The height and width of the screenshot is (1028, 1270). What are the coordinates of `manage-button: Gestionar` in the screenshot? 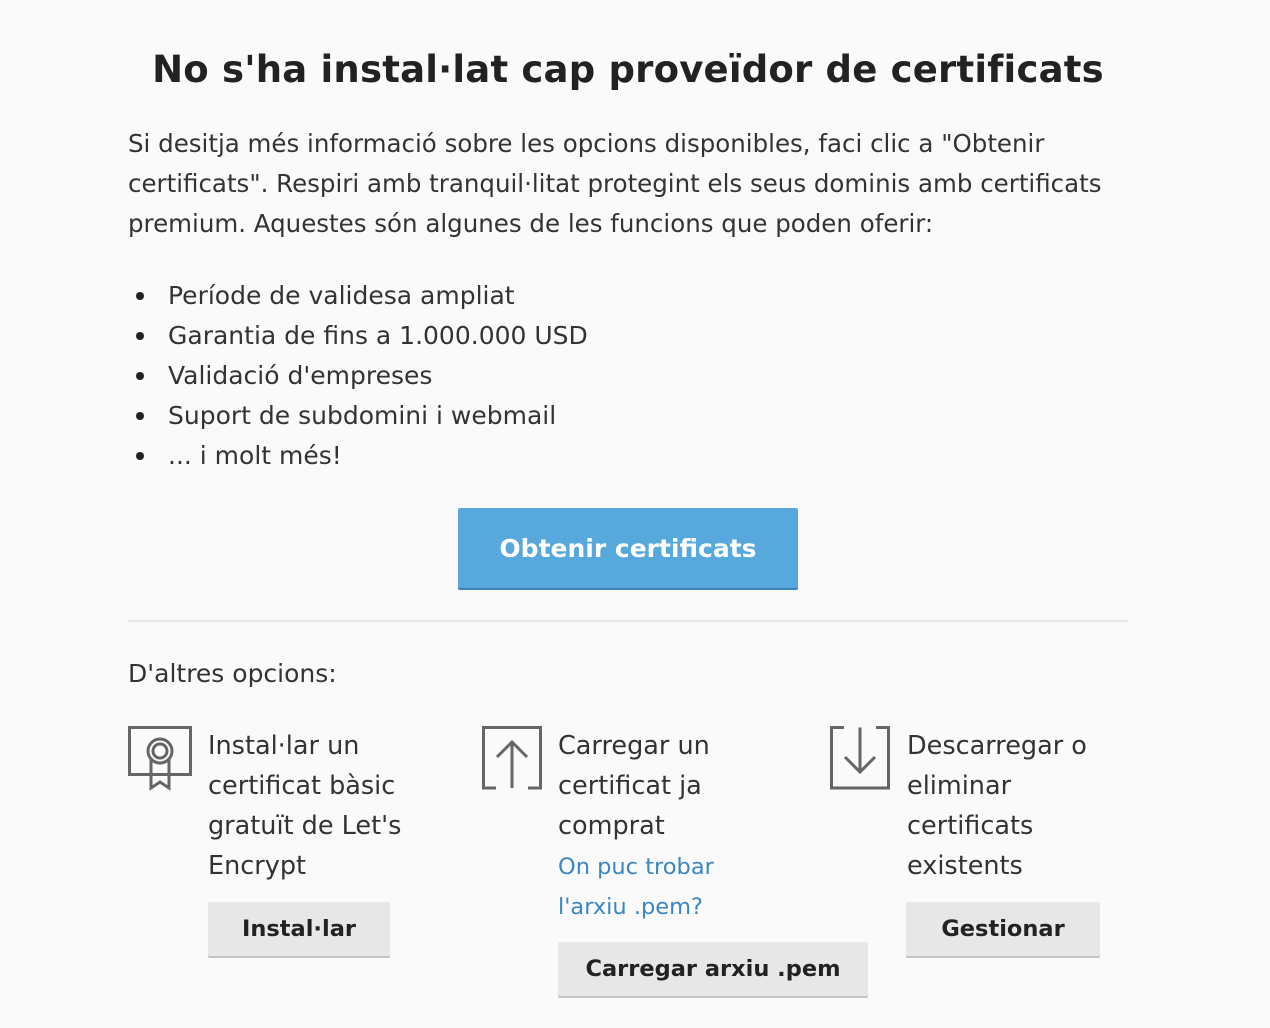 It's located at (1003, 929).